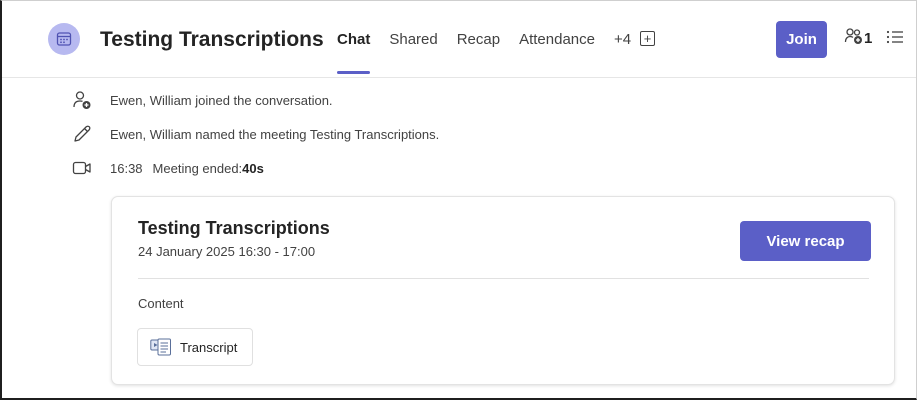  What do you see at coordinates (648, 38) in the screenshot?
I see `add-tab-icon: +` at bounding box center [648, 38].